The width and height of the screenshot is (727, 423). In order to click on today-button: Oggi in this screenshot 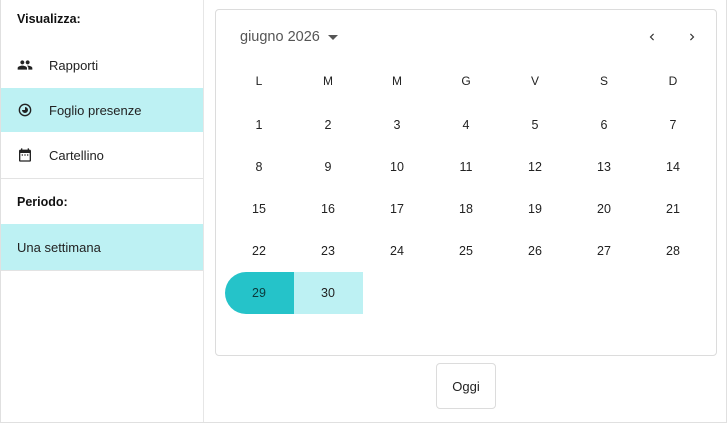, I will do `click(466, 386)`.